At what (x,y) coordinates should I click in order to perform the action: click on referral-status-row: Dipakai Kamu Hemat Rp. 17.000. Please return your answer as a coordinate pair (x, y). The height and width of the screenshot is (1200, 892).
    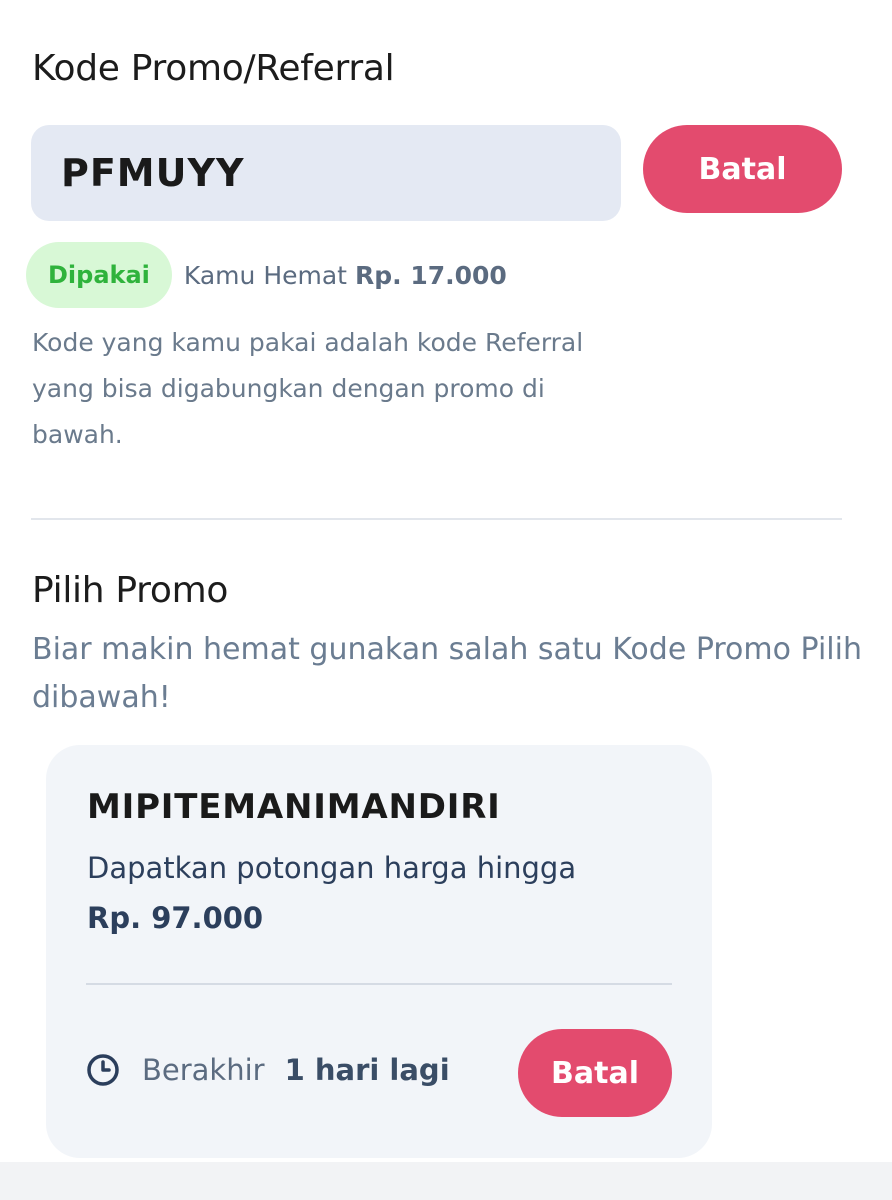
    Looking at the image, I should click on (266, 275).